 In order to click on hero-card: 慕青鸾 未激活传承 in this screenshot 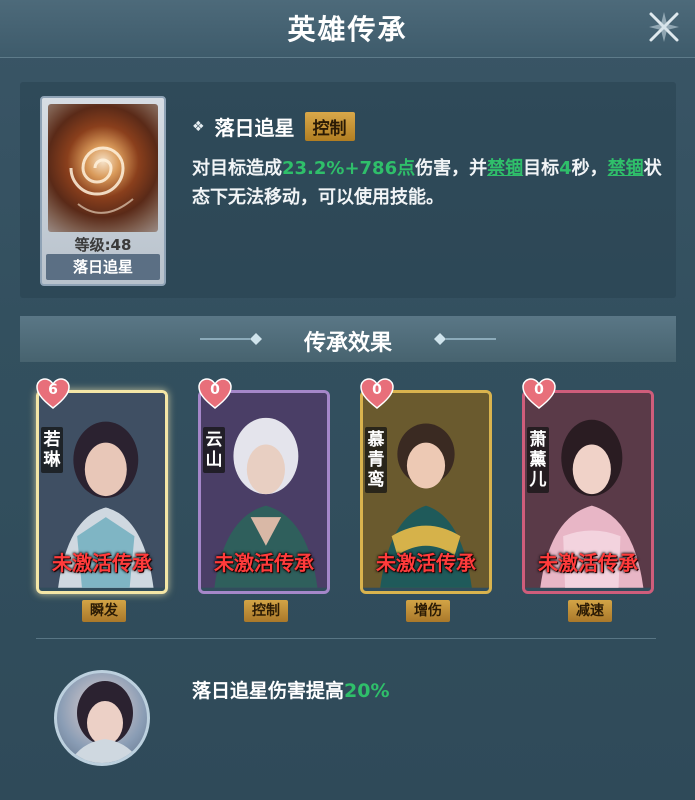, I will do `click(426, 492)`.